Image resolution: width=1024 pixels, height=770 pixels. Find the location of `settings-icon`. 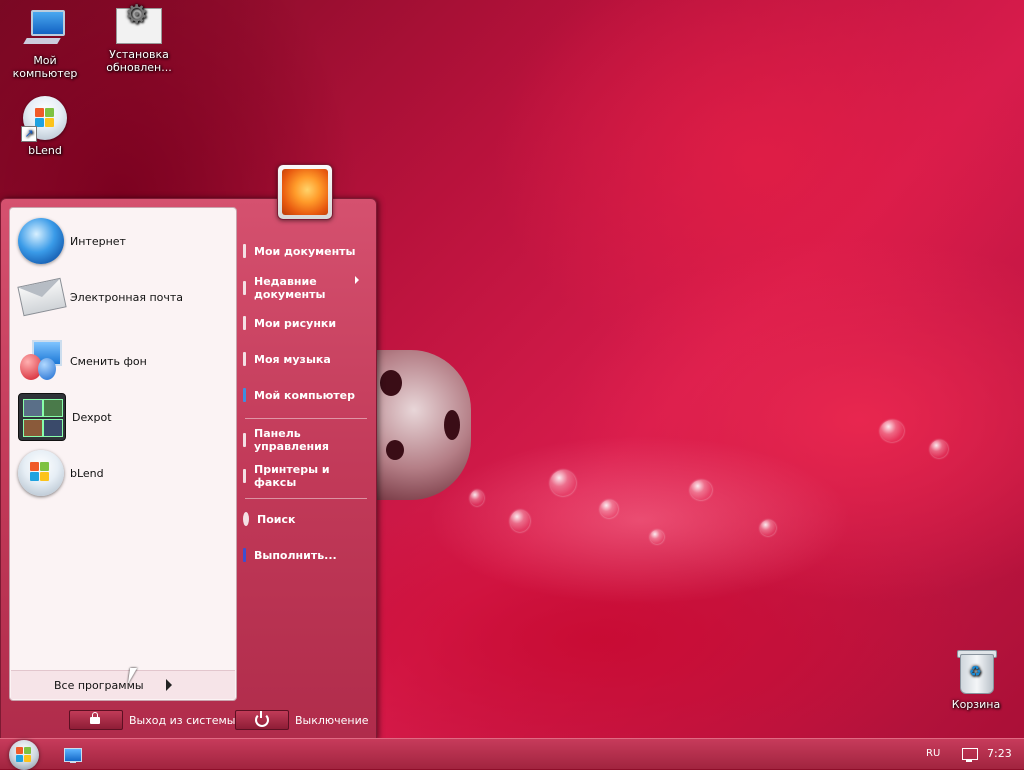

settings-icon is located at coordinates (139, 26).